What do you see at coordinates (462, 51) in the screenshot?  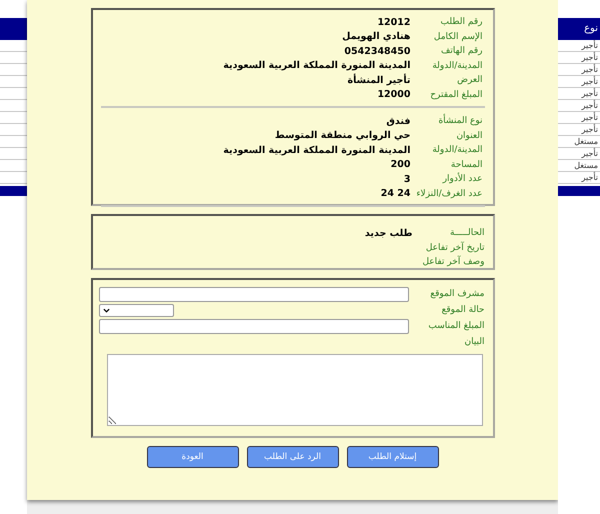 I see `field-label: رقم الهاتف` at bounding box center [462, 51].